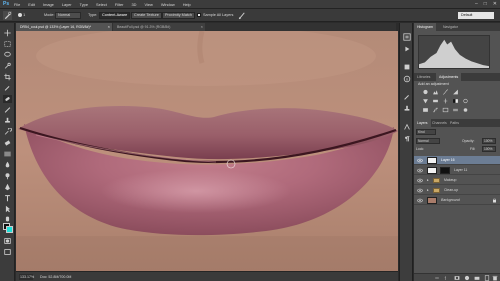  What do you see at coordinates (477, 278) in the screenshot?
I see `new-group-icon` at bounding box center [477, 278].